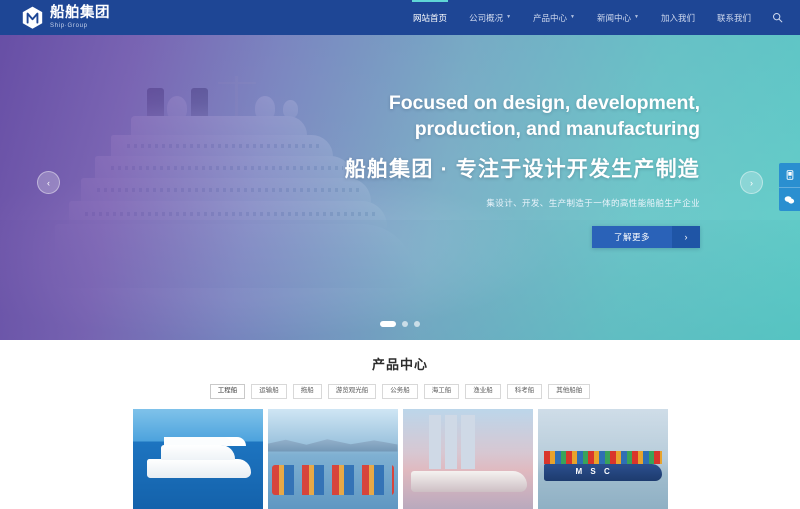  I want to click on product-tab-tugboat: 拖船, so click(307, 391).